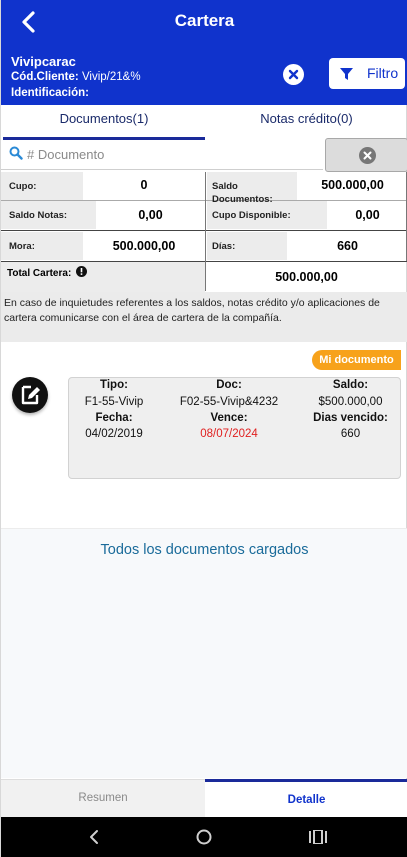 The height and width of the screenshot is (857, 407). I want to click on clear-search-button, so click(366, 155).